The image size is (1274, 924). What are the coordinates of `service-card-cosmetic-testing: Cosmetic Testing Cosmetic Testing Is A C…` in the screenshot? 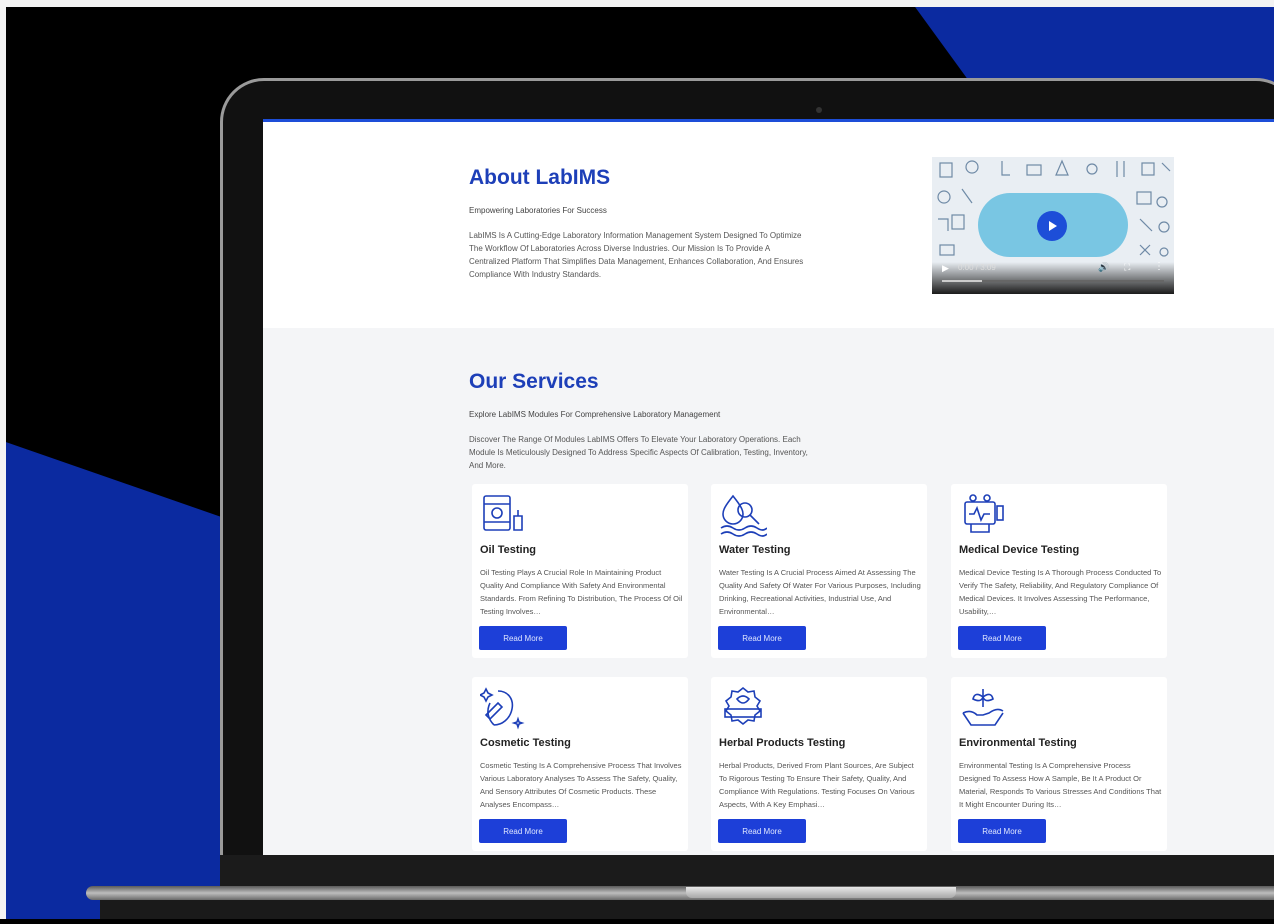 It's located at (580, 764).